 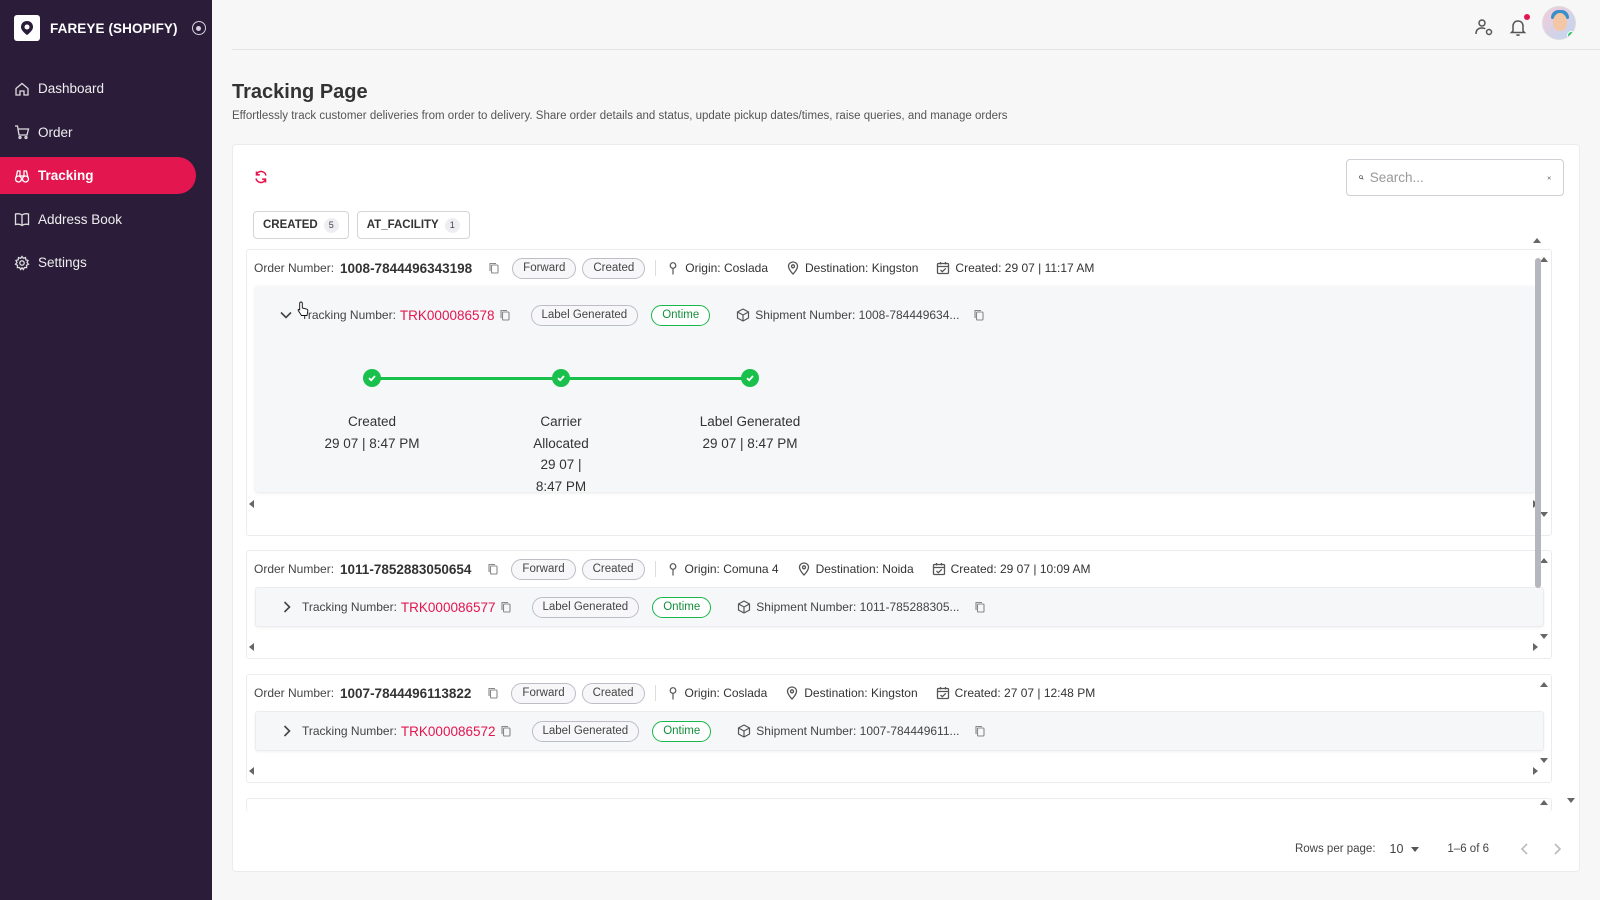 I want to click on filter-chip-created: CREATED 5, so click(x=301, y=225).